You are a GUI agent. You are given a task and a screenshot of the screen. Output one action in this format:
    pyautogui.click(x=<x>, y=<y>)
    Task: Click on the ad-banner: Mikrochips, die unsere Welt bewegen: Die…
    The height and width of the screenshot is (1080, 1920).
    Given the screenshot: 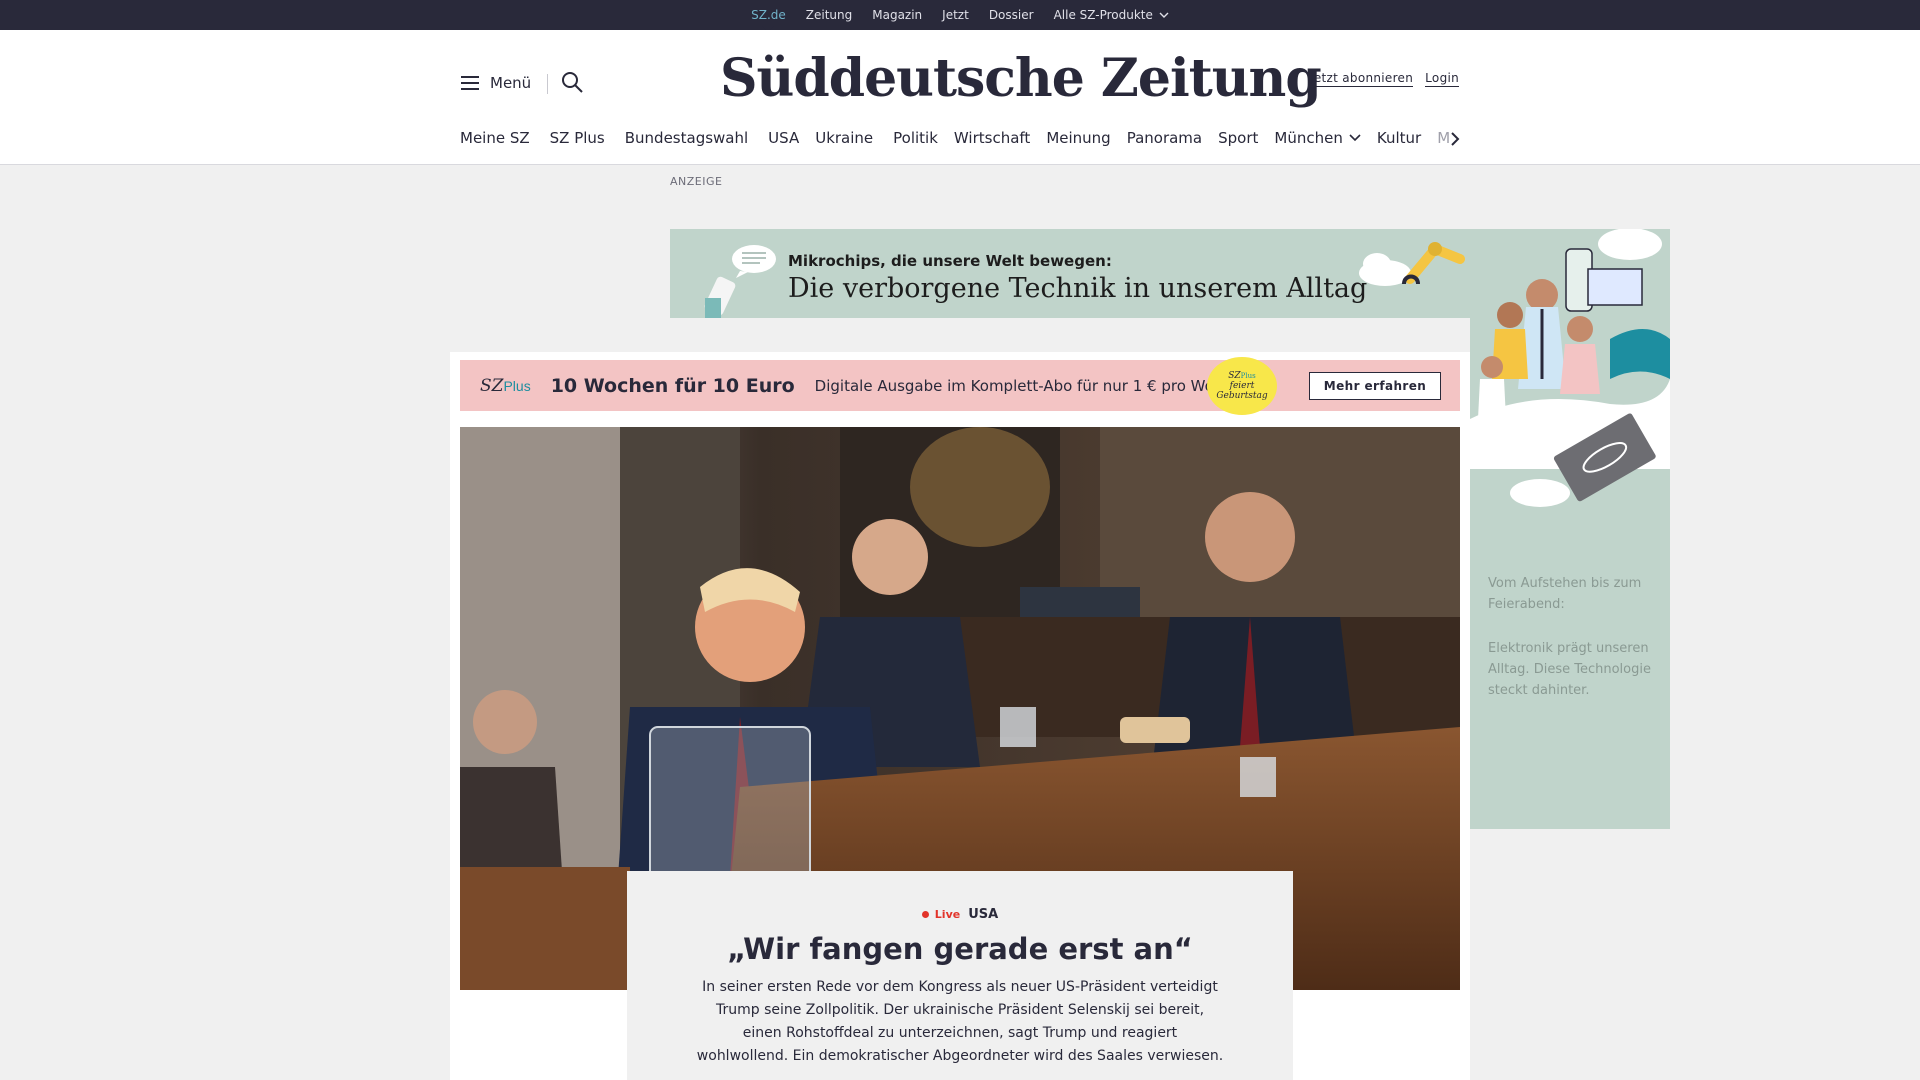 What is the action you would take?
    pyautogui.click(x=1070, y=273)
    